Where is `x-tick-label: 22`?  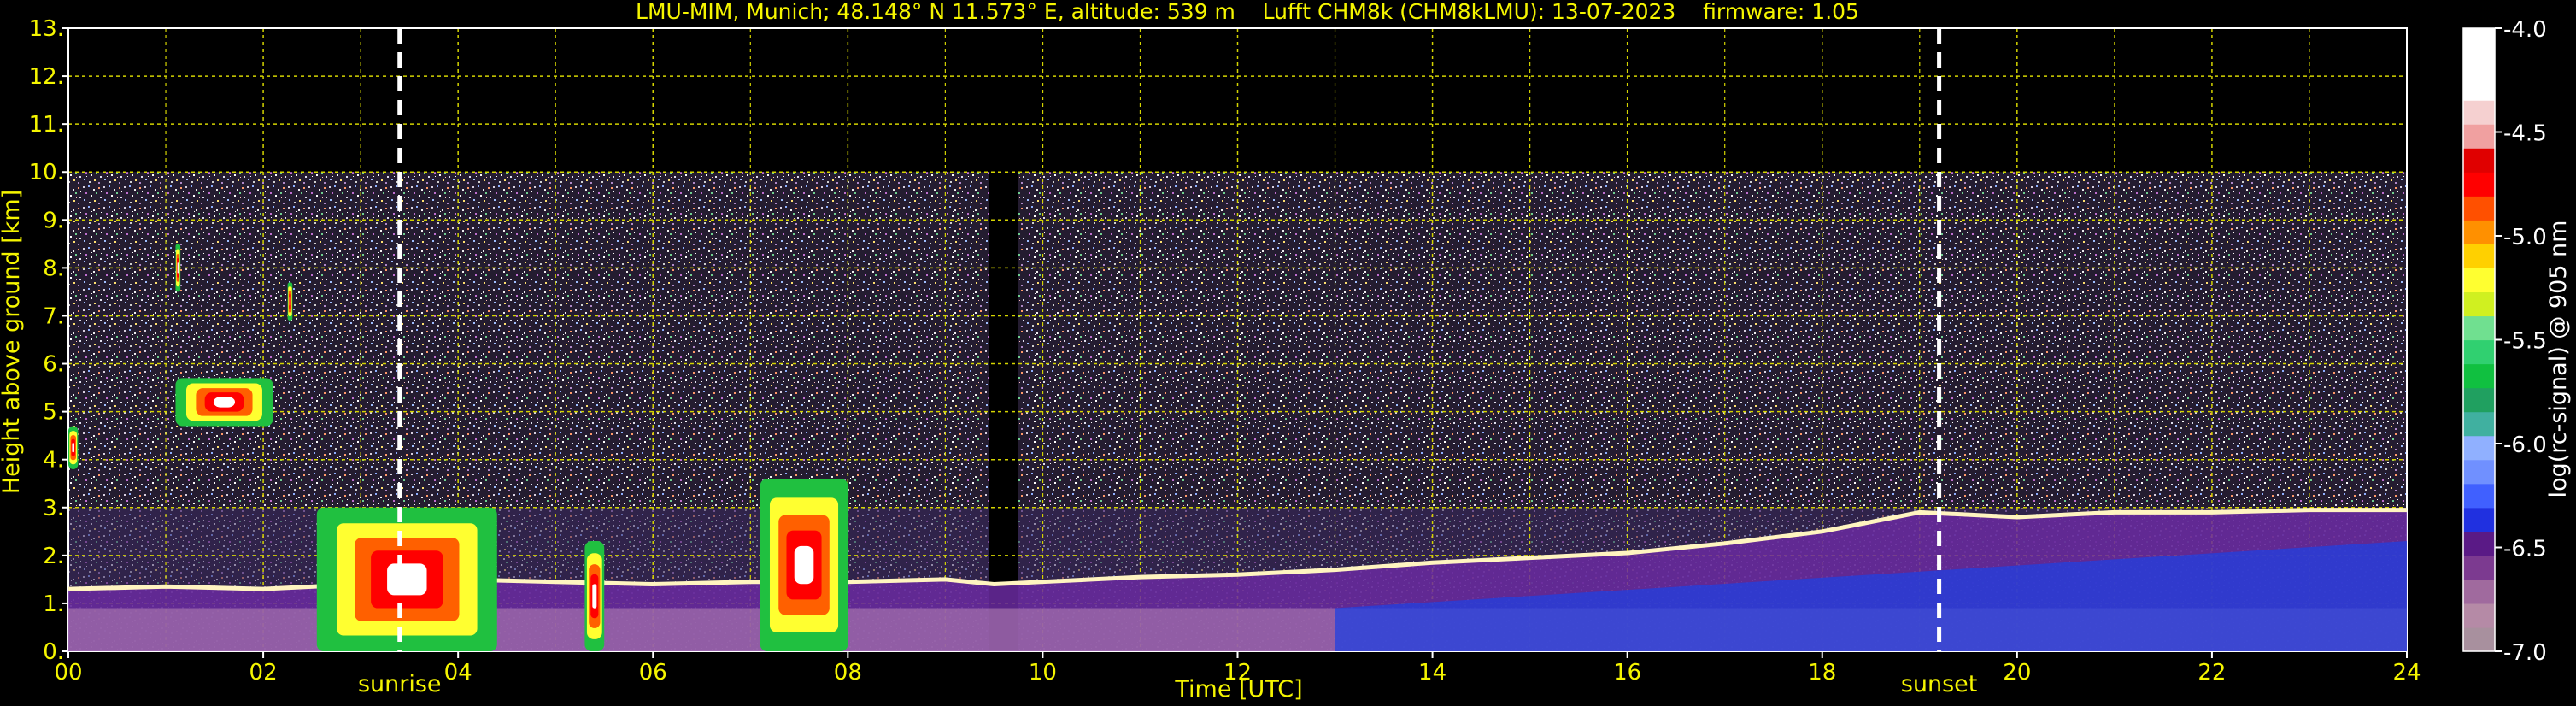
x-tick-label: 22 is located at coordinates (2212, 672).